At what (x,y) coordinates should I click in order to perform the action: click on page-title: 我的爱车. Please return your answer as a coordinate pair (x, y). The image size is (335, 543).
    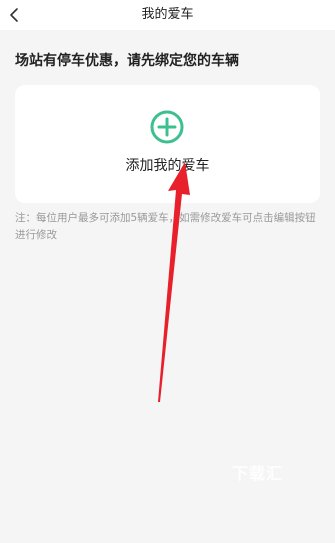
    Looking at the image, I should click on (167, 14).